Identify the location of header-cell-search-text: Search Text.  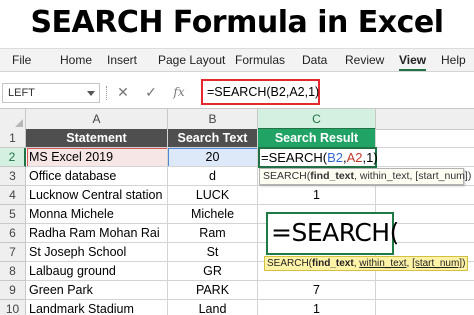
(213, 138).